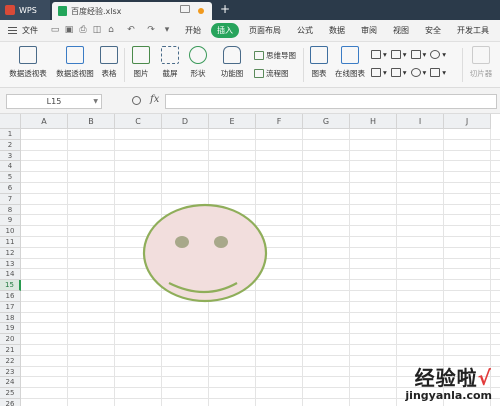  I want to click on column-header-i: I, so click(420, 121).